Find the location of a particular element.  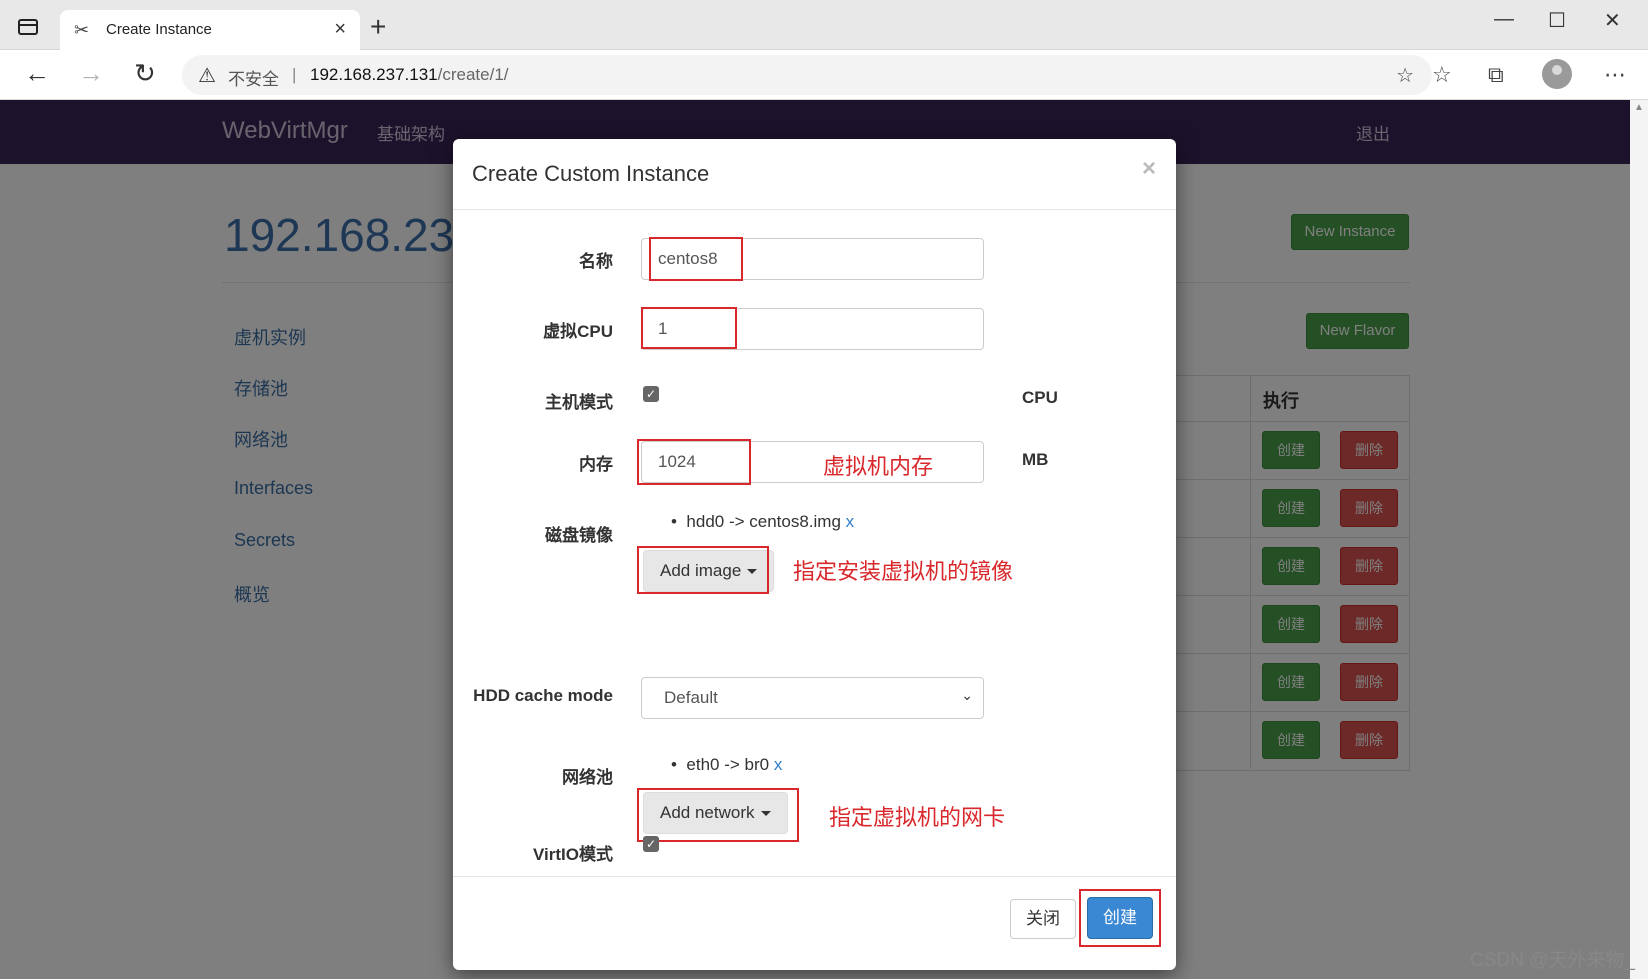

profile-avatar is located at coordinates (1557, 74).